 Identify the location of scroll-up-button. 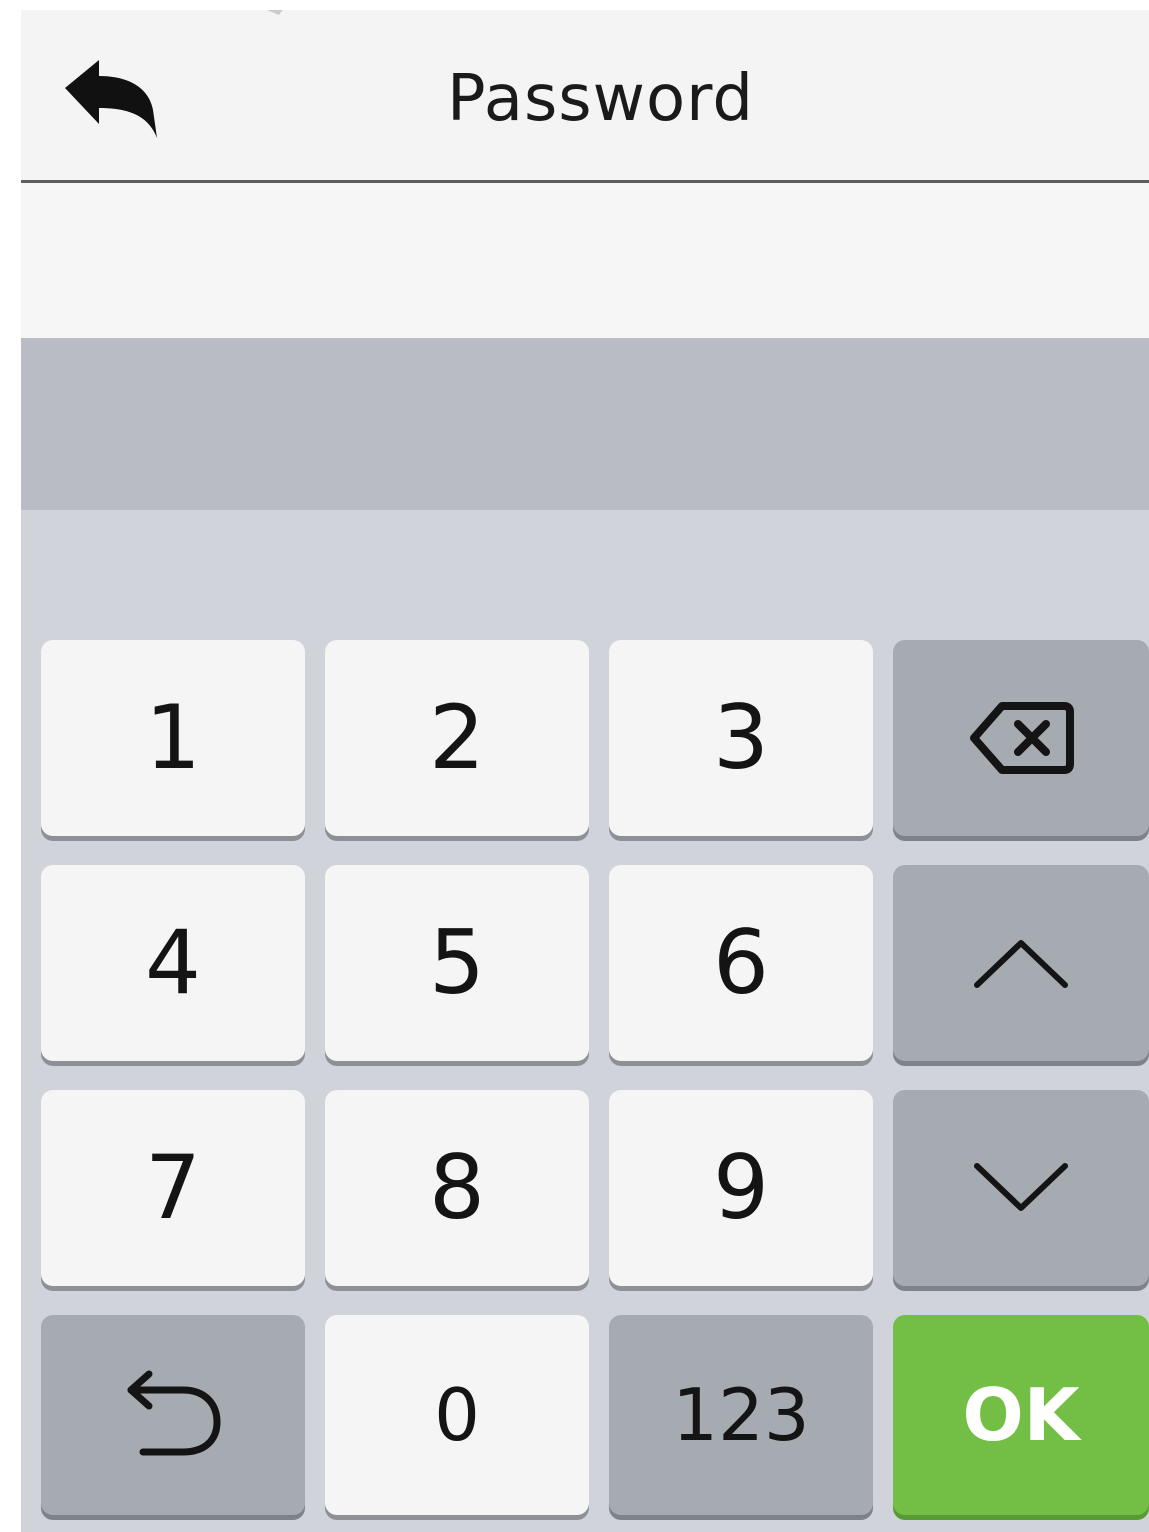
(1021, 963).